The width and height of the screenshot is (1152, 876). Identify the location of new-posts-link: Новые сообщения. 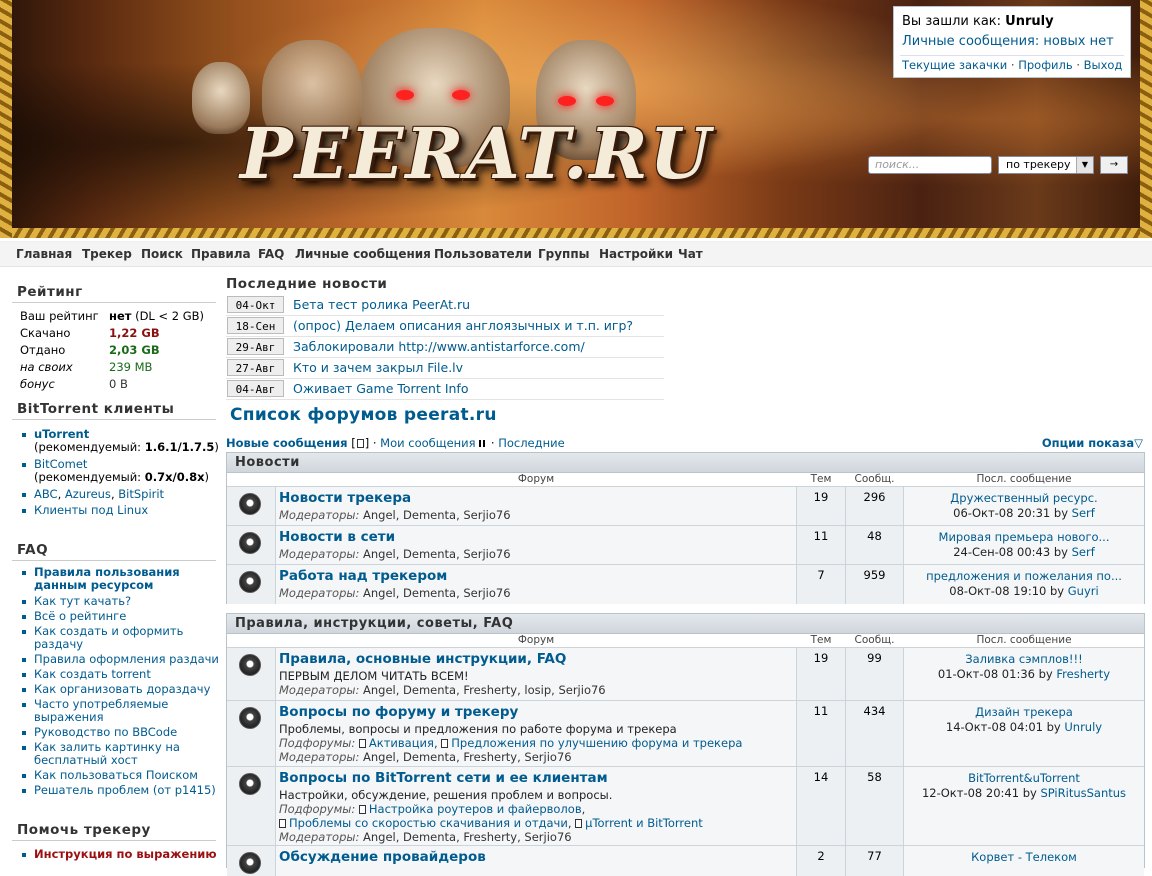
(287, 443).